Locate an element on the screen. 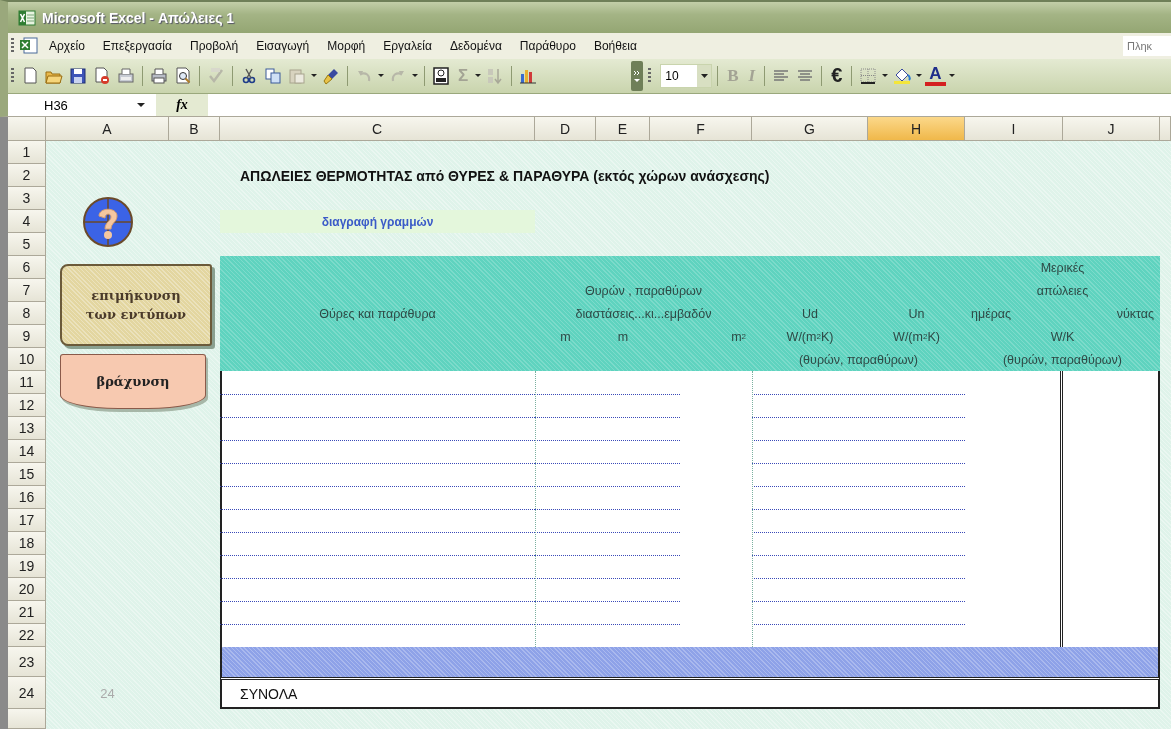 Image resolution: width=1171 pixels, height=729 pixels. row-header: 16 is located at coordinates (27, 497).